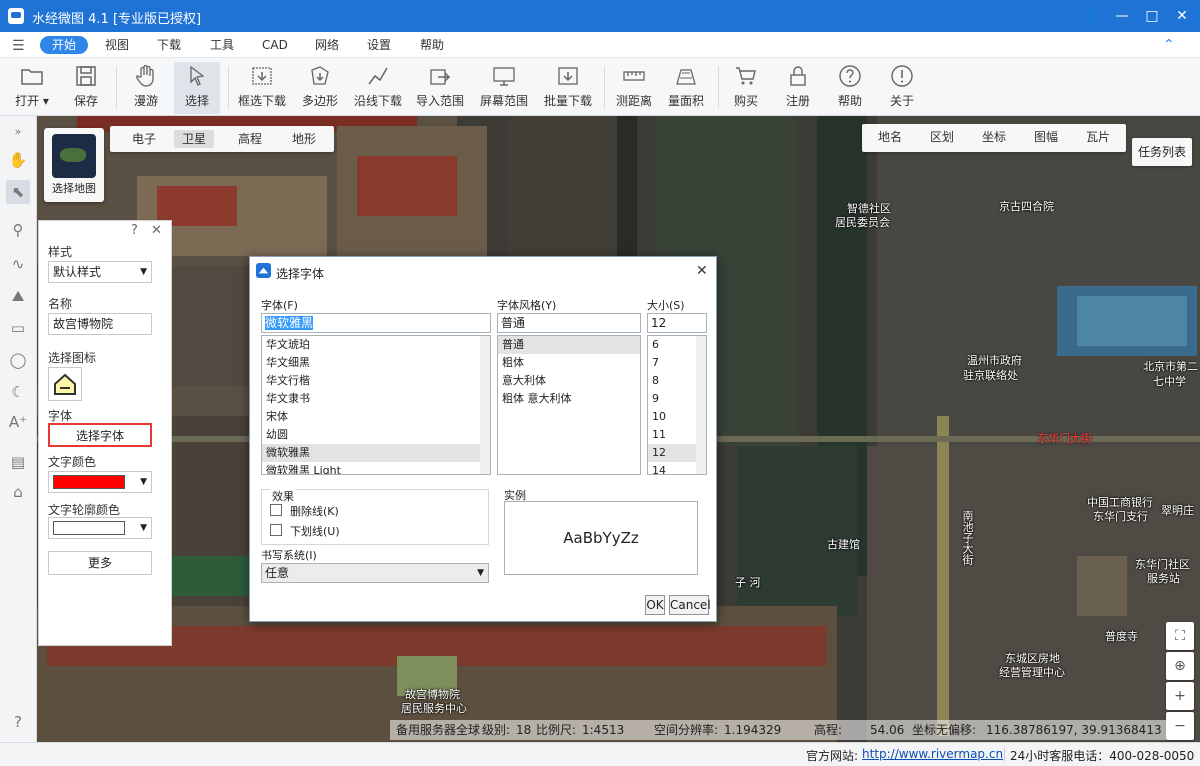 This screenshot has height=766, width=1200. What do you see at coordinates (376, 453) in the screenshot?
I see `list-item-selected: 微软雅黑` at bounding box center [376, 453].